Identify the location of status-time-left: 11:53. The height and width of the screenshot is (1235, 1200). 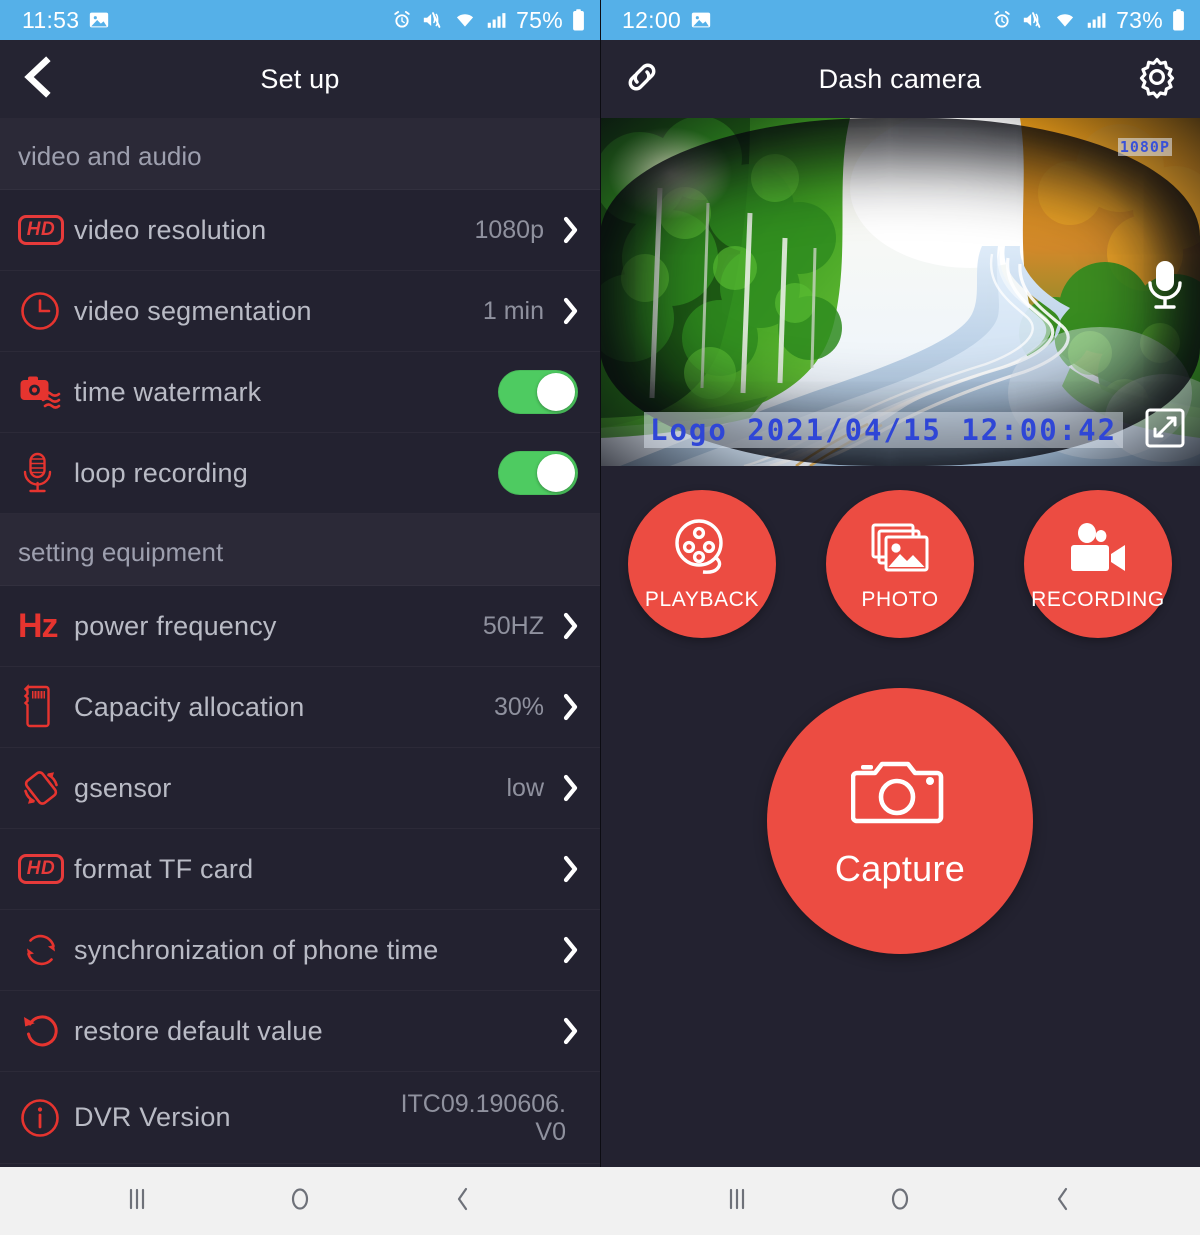
(51, 19).